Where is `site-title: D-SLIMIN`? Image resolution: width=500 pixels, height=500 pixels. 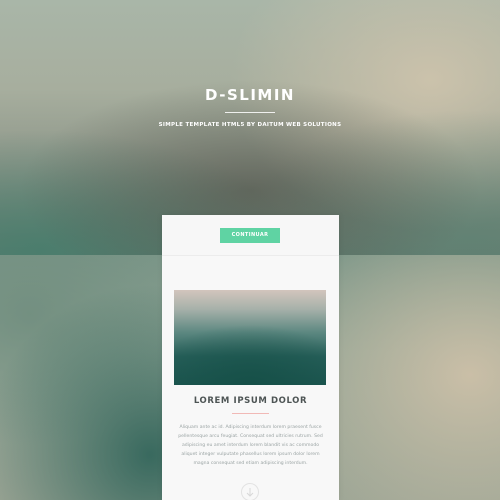
site-title: D-SLIMIN is located at coordinates (250, 95).